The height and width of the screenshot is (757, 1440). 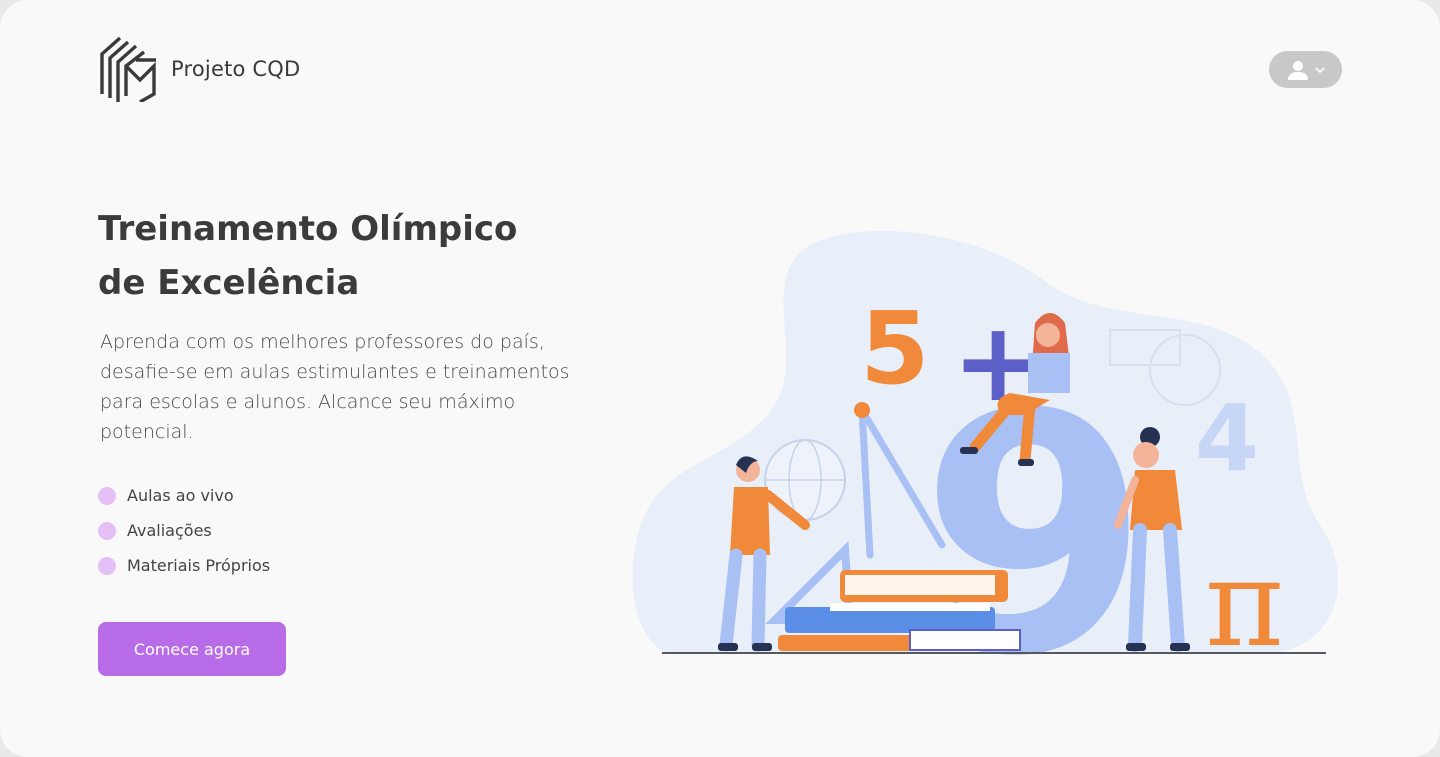 I want to click on number-four: 4, so click(x=1227, y=438).